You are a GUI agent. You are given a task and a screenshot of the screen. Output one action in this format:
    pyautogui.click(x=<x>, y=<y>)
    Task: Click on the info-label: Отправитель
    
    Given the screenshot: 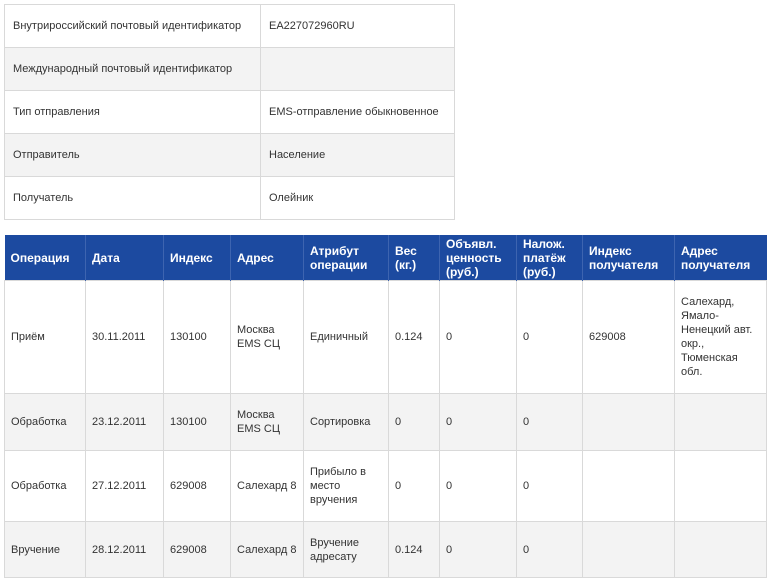 What is the action you would take?
    pyautogui.click(x=132, y=155)
    